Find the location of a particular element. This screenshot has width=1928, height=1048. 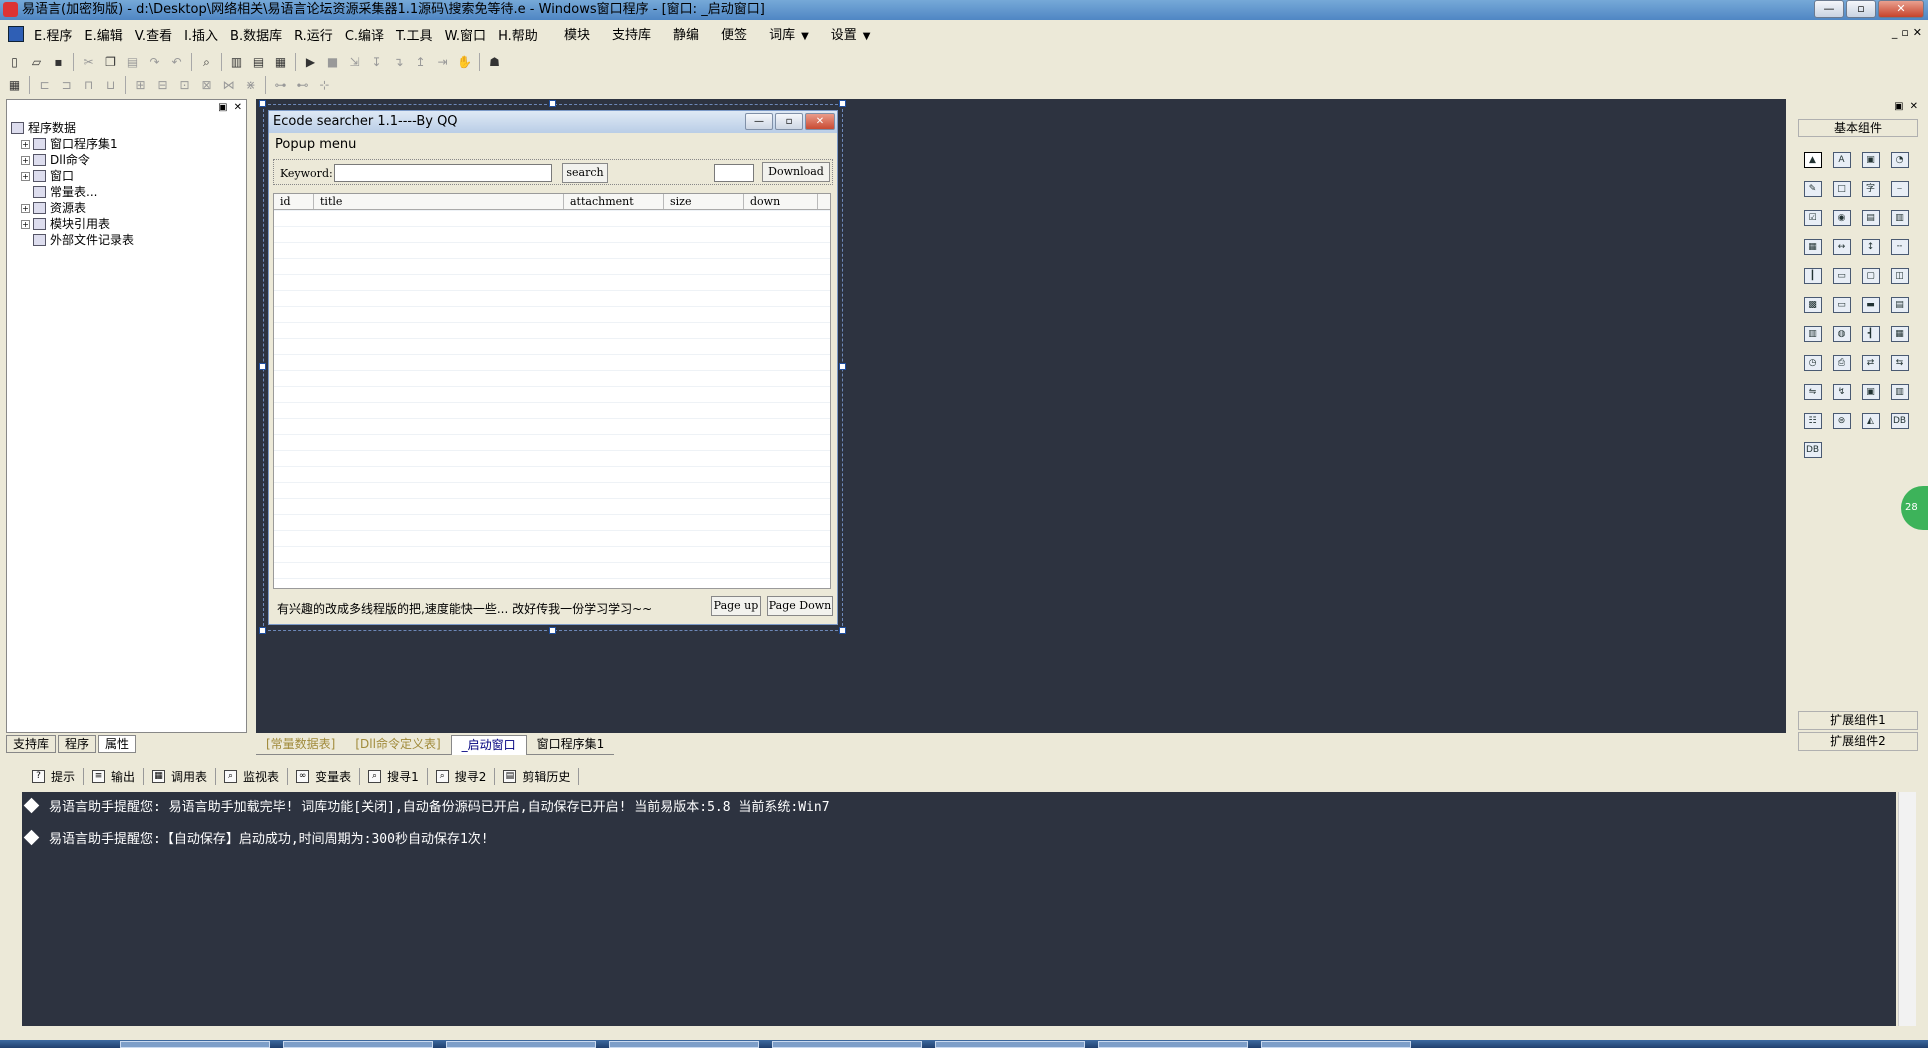

tab-watch: ⌕ 监视表 is located at coordinates (252, 776).